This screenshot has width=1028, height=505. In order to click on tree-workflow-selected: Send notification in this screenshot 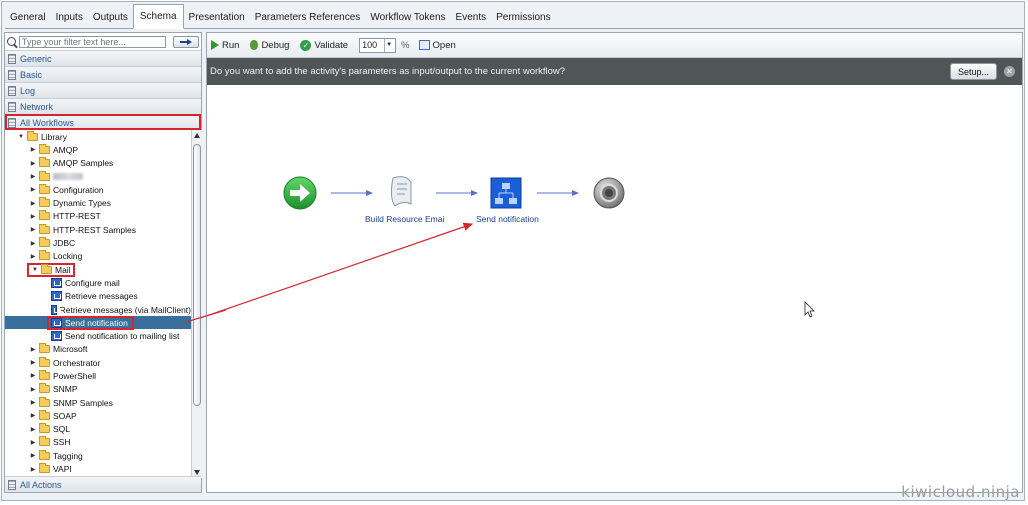, I will do `click(98, 322)`.